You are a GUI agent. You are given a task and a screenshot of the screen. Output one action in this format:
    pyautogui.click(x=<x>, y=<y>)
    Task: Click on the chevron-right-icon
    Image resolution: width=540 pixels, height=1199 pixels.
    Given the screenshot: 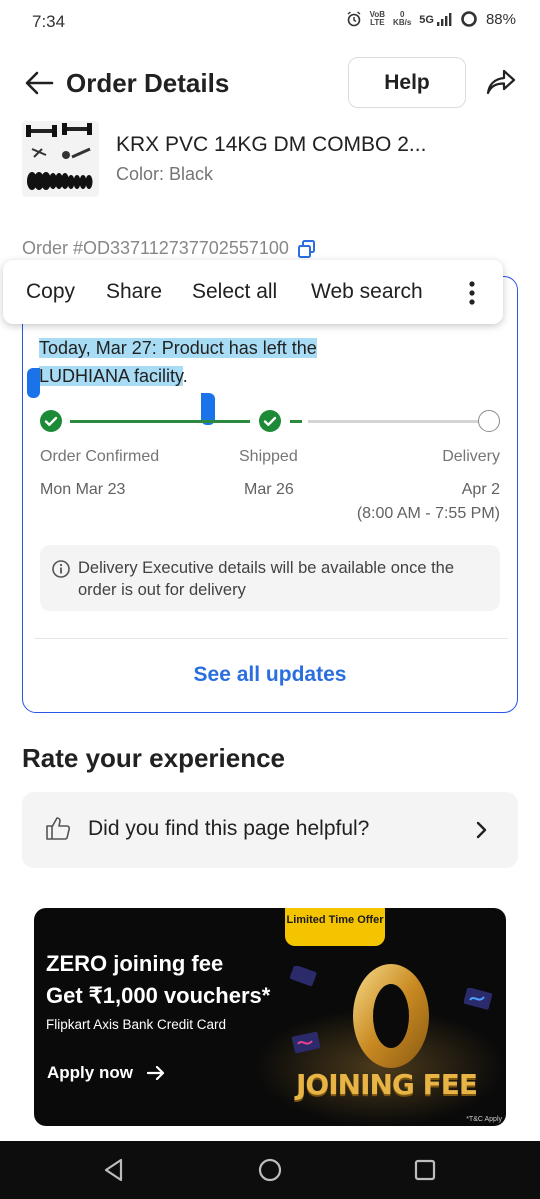 What is the action you would take?
    pyautogui.click(x=481, y=830)
    